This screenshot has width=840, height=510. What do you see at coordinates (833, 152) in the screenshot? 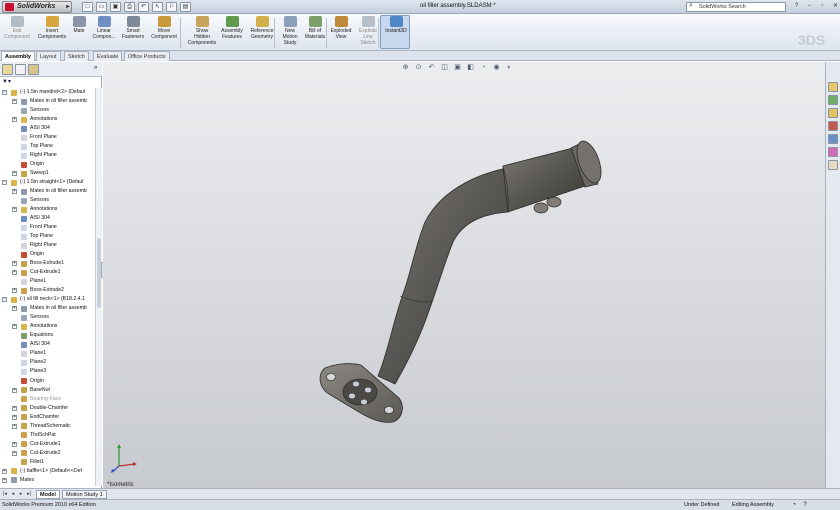
I see `appearances-icon` at bounding box center [833, 152].